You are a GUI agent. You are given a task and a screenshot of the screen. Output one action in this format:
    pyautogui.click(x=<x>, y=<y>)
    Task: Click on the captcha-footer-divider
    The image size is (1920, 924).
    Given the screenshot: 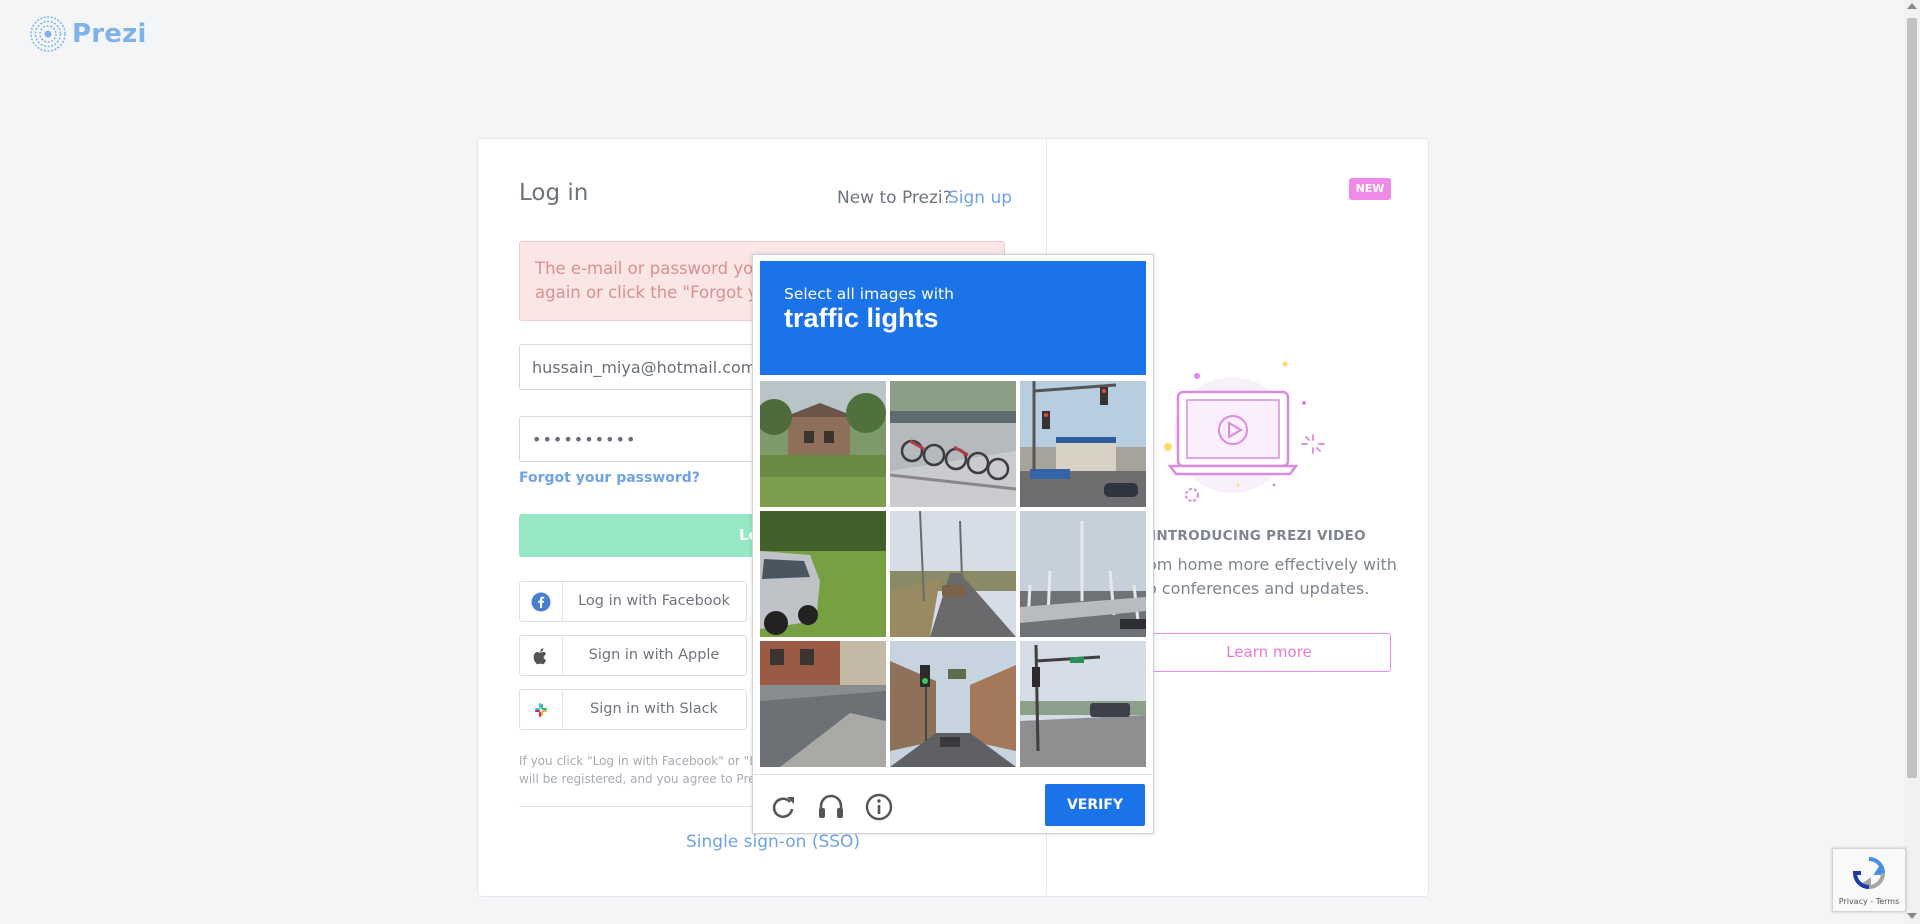 What is the action you would take?
    pyautogui.click(x=952, y=774)
    